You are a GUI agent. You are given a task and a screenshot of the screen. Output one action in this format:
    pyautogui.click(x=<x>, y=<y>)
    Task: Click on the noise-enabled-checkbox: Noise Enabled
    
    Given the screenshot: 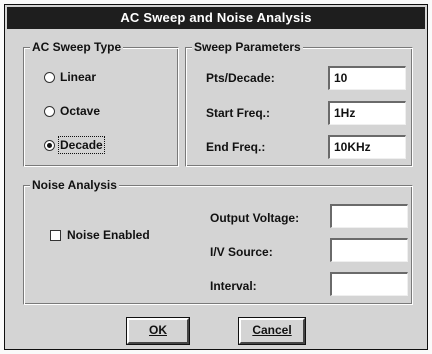 What is the action you would take?
    pyautogui.click(x=100, y=235)
    